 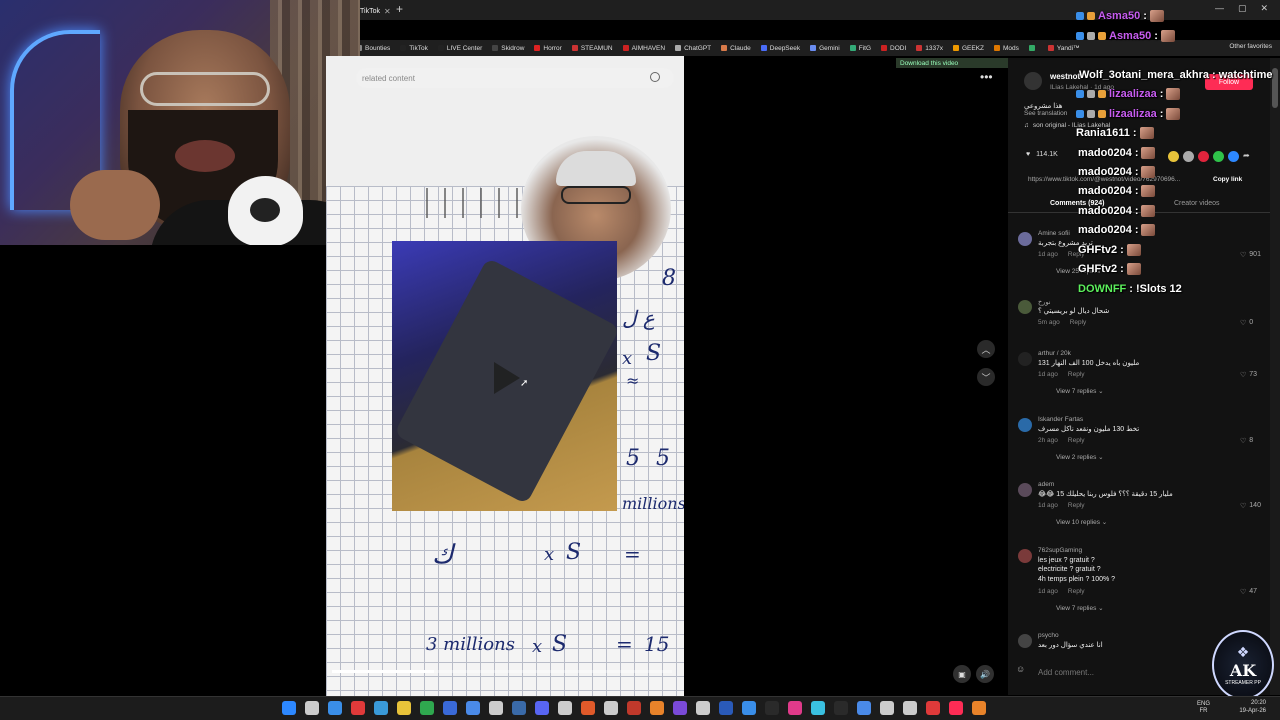 I want to click on download-video-button: Download this video, so click(x=952, y=63).